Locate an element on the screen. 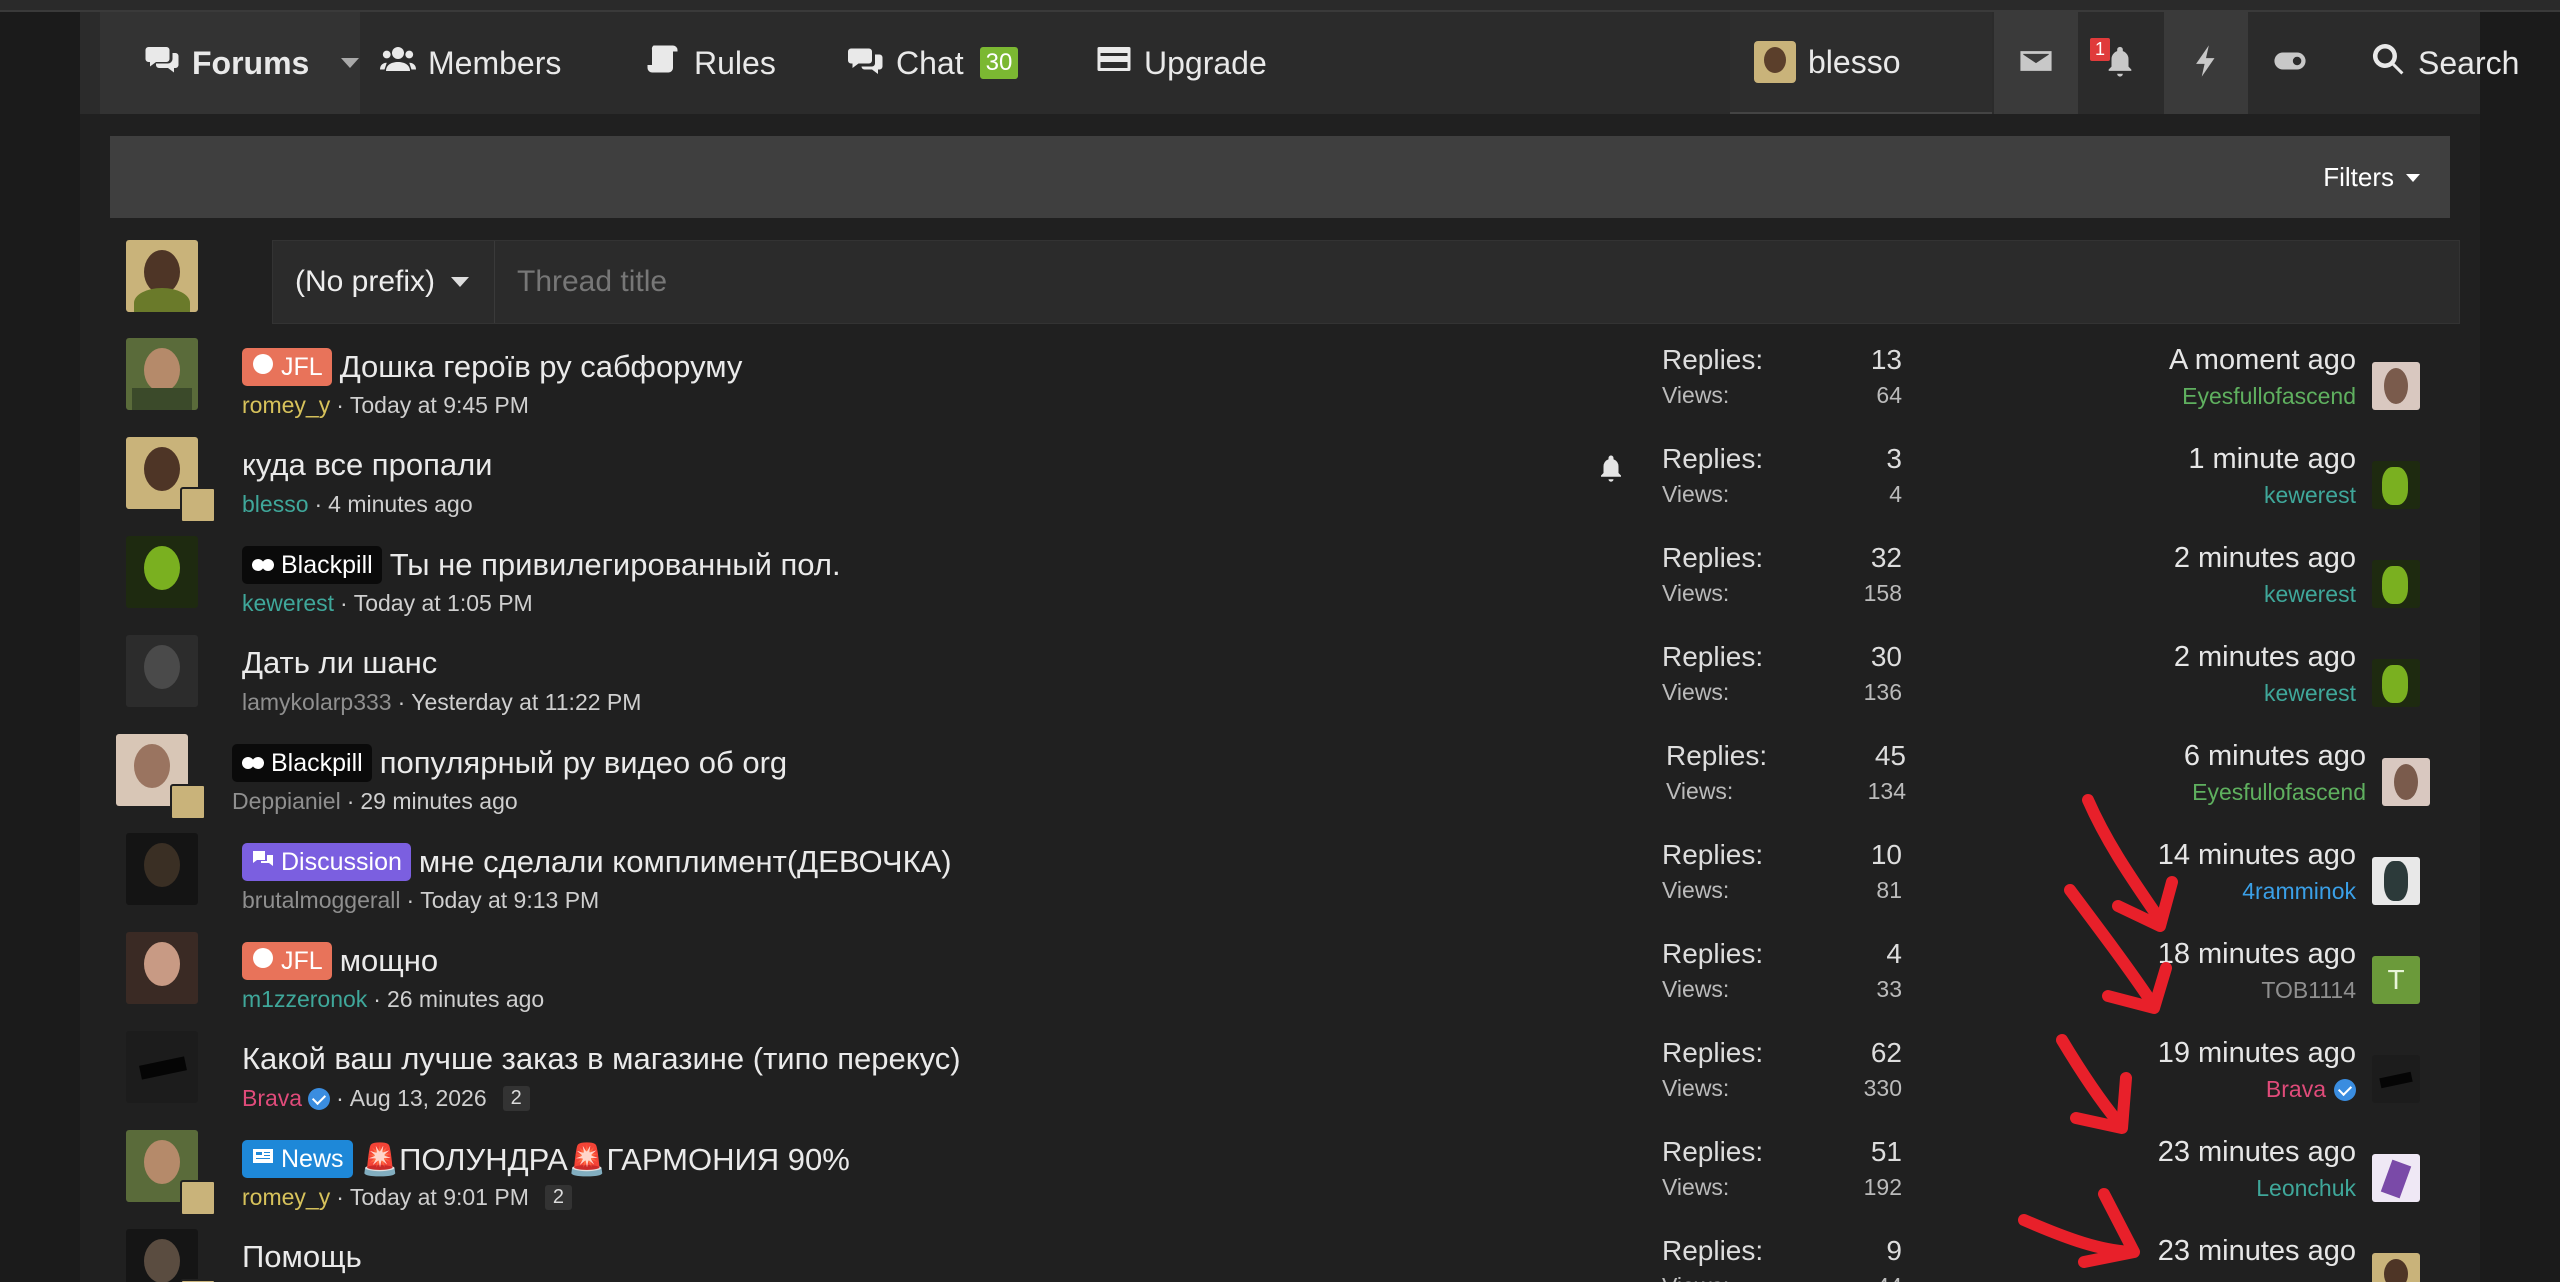 This screenshot has width=2560, height=1282. thread-date: Today at 9:01 PM is located at coordinates (439, 1197).